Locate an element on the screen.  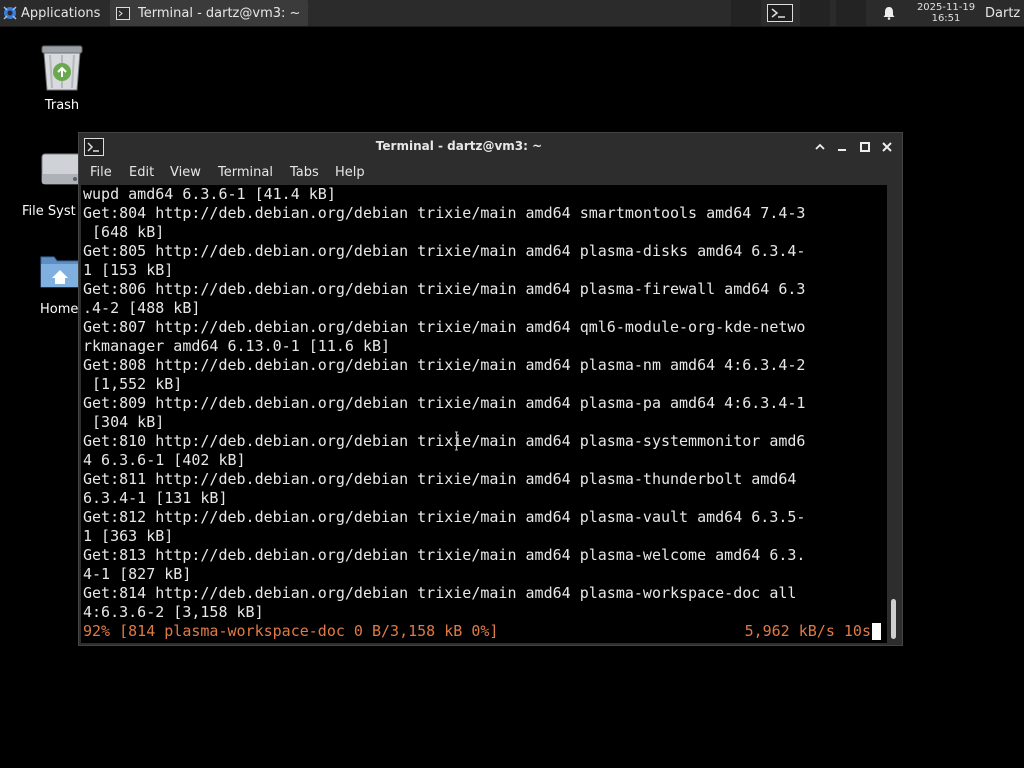
desktop-icon-trash: Trash is located at coordinates (62, 78).